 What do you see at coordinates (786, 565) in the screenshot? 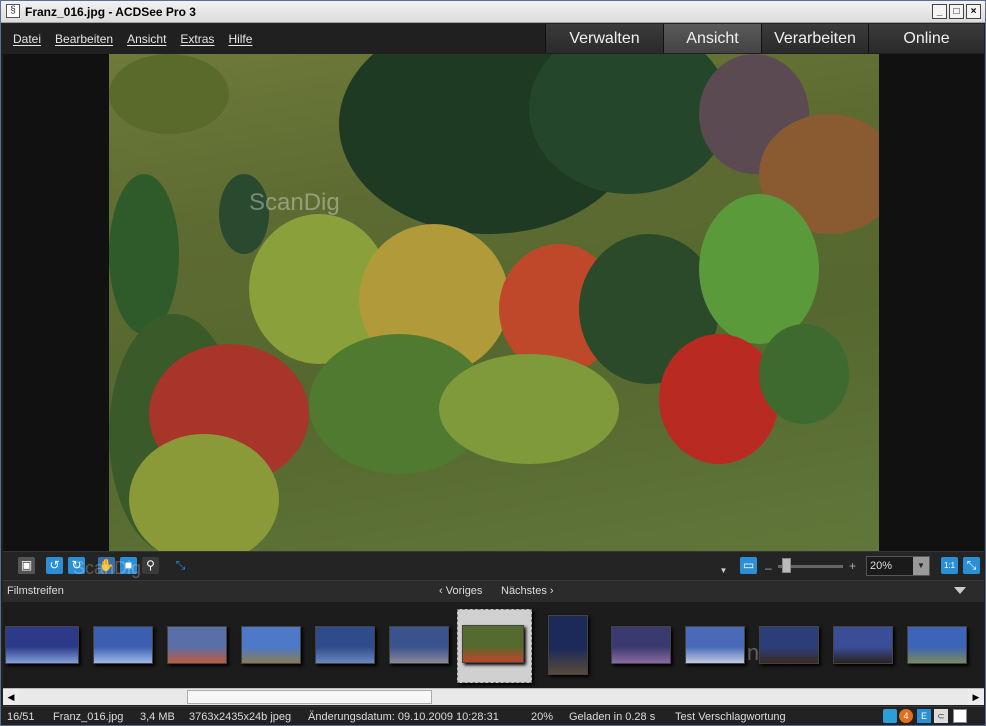
I see `zoom-slider-thumb` at bounding box center [786, 565].